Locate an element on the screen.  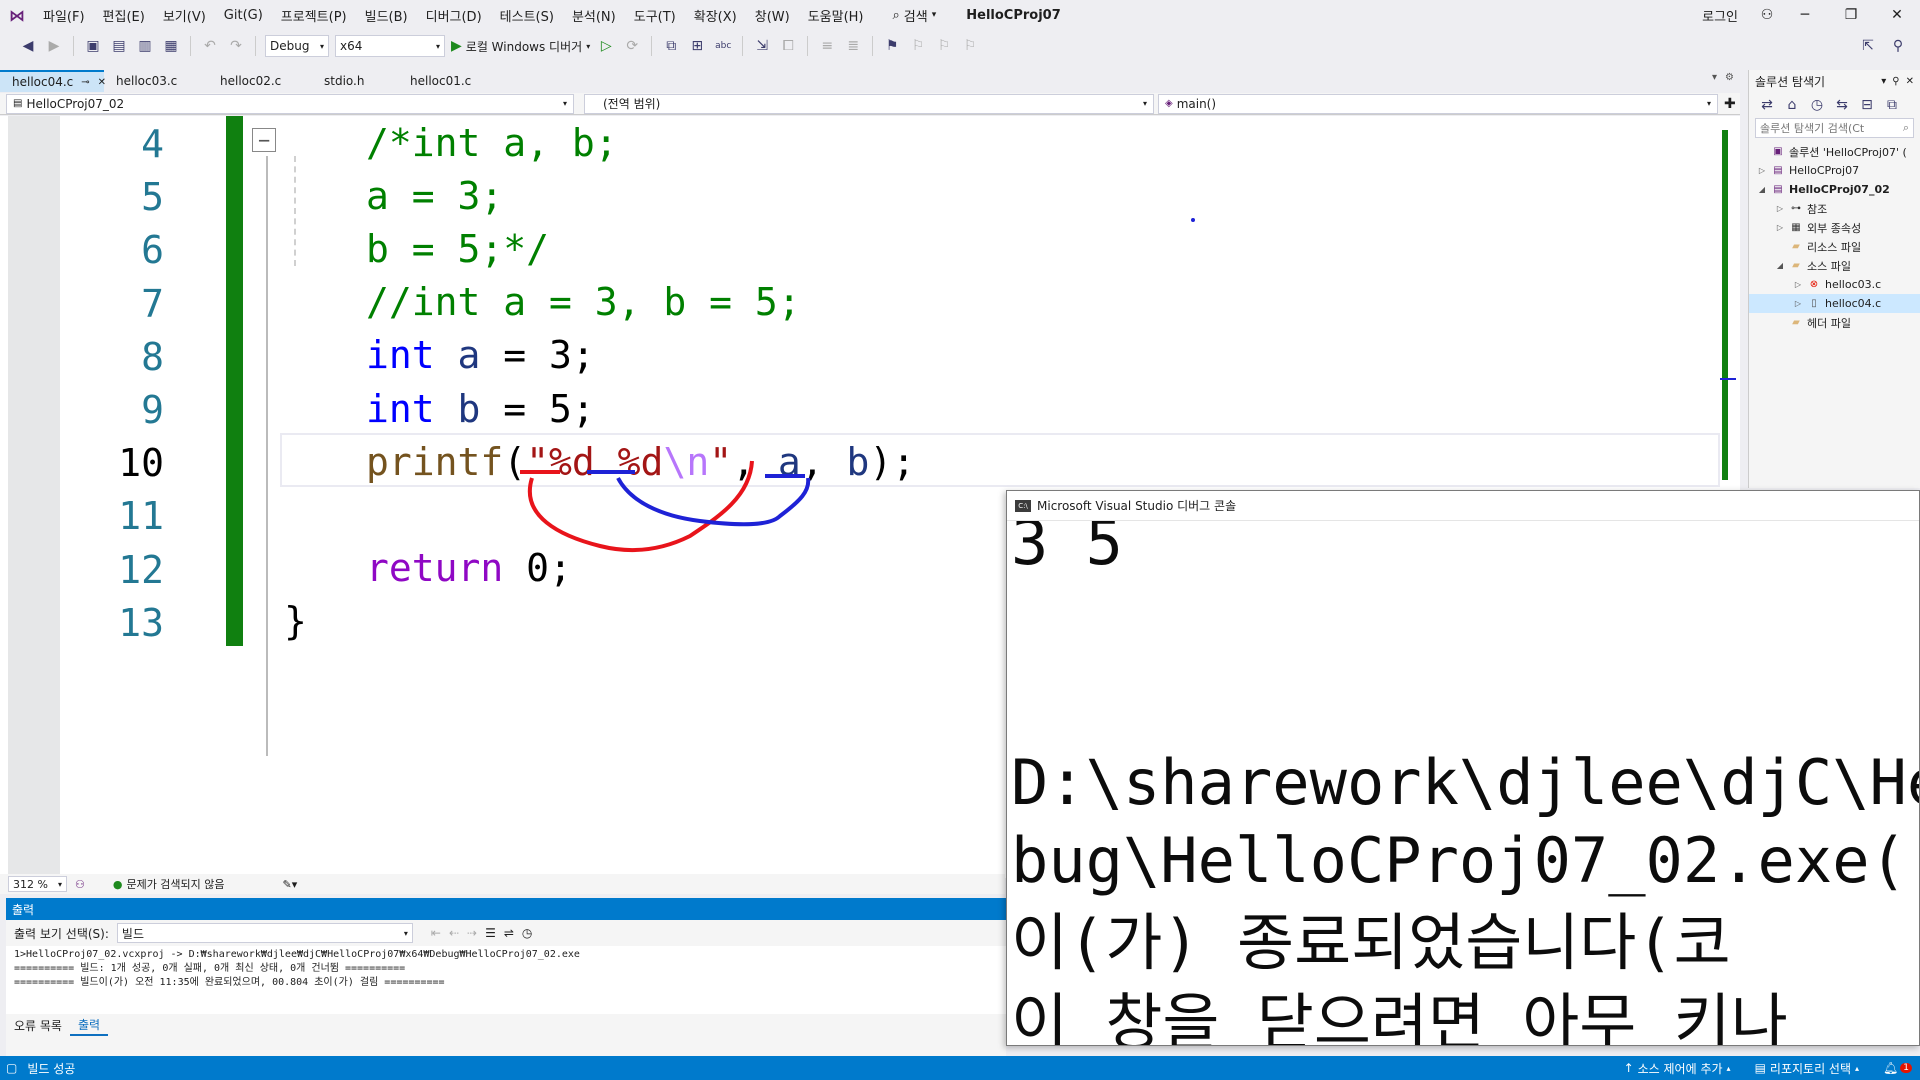
restore-button: ❐ is located at coordinates (1851, 15).